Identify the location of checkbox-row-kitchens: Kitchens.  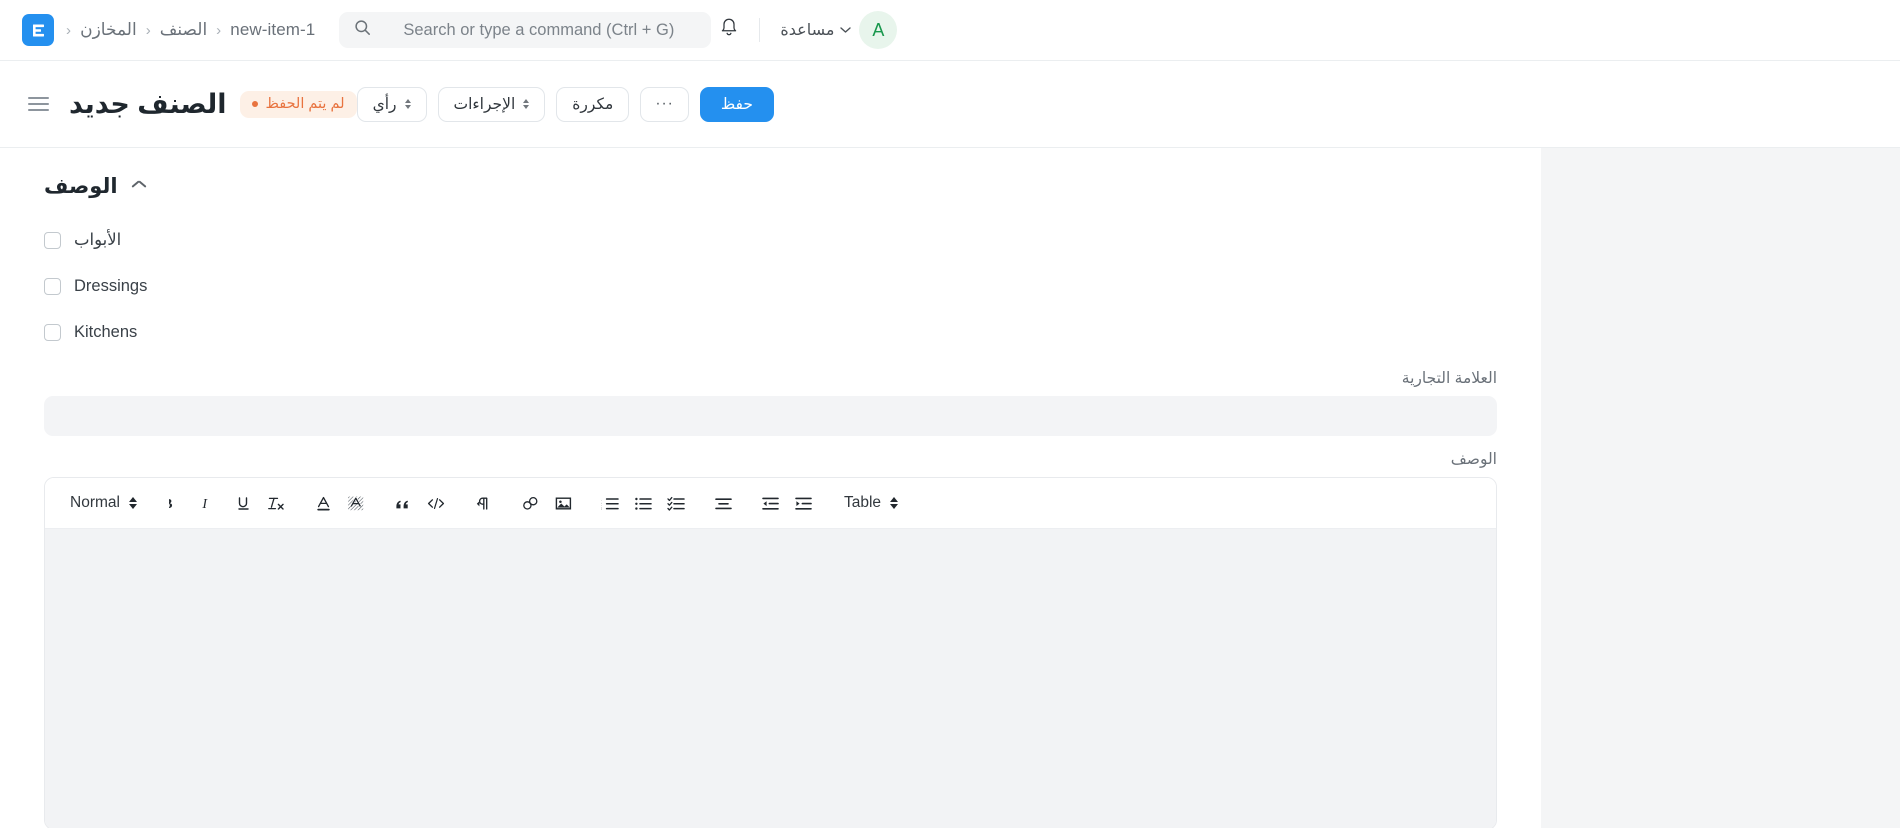
(770, 332).